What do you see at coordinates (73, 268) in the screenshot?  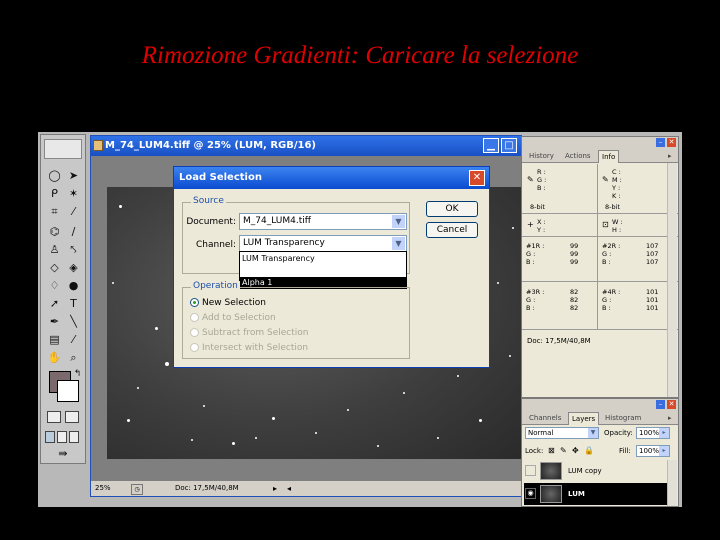 I see `paint-bucket-tool-icon: ◈` at bounding box center [73, 268].